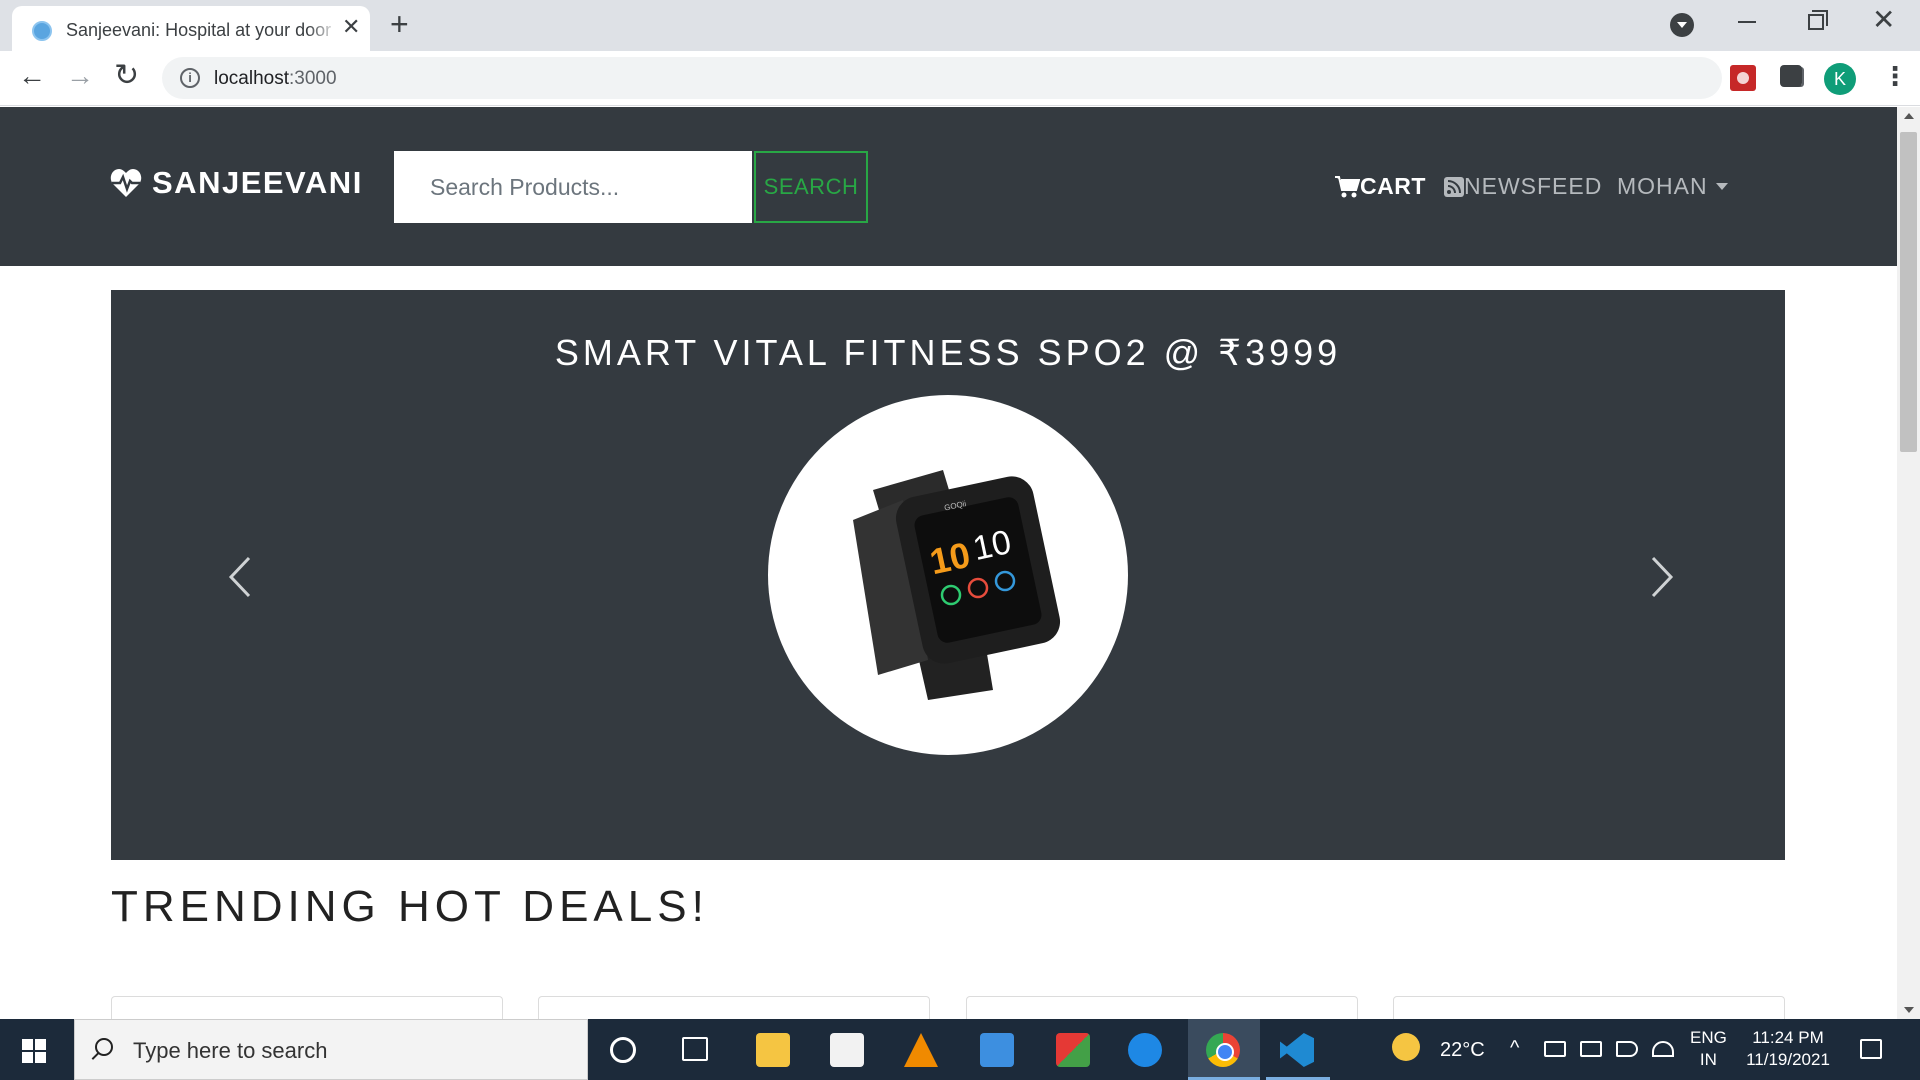 Image resolution: width=1920 pixels, height=1080 pixels. Describe the element at coordinates (1908, 563) in the screenshot. I see `page-scrollbar` at that location.